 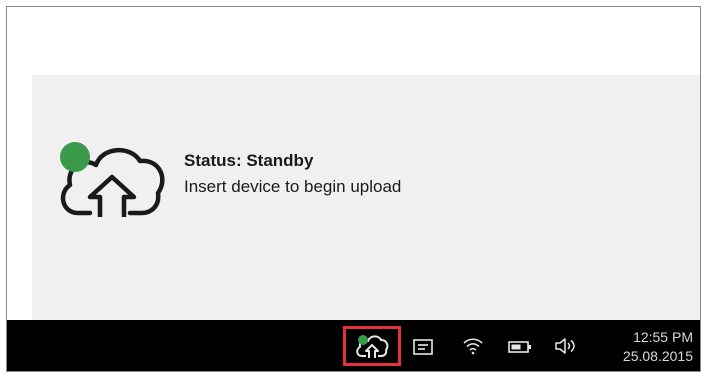 I want to click on volume-icon, so click(x=565, y=346).